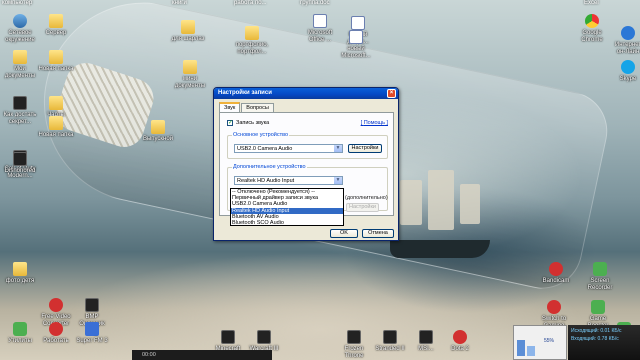  I want to click on desktop-icon-label: для шарлаз, so click(188, 39).